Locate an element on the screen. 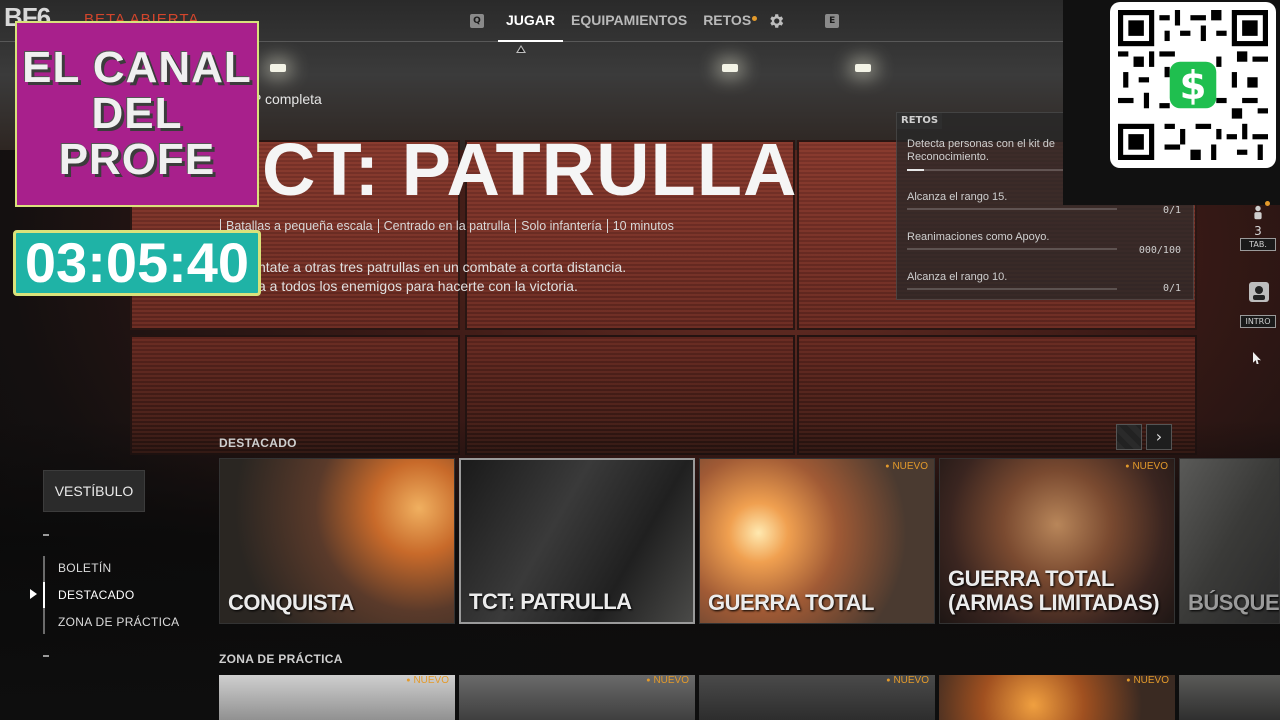 The width and height of the screenshot is (1280, 720). mode-card-conquista: CONQUISTA is located at coordinates (337, 541).